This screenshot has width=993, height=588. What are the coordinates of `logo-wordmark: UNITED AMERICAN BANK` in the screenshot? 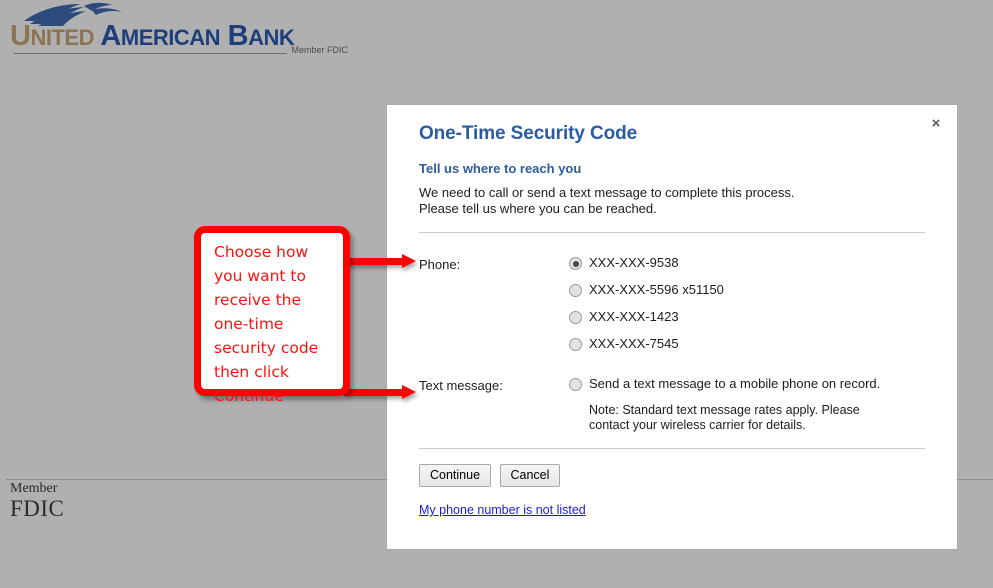 It's located at (152, 36).